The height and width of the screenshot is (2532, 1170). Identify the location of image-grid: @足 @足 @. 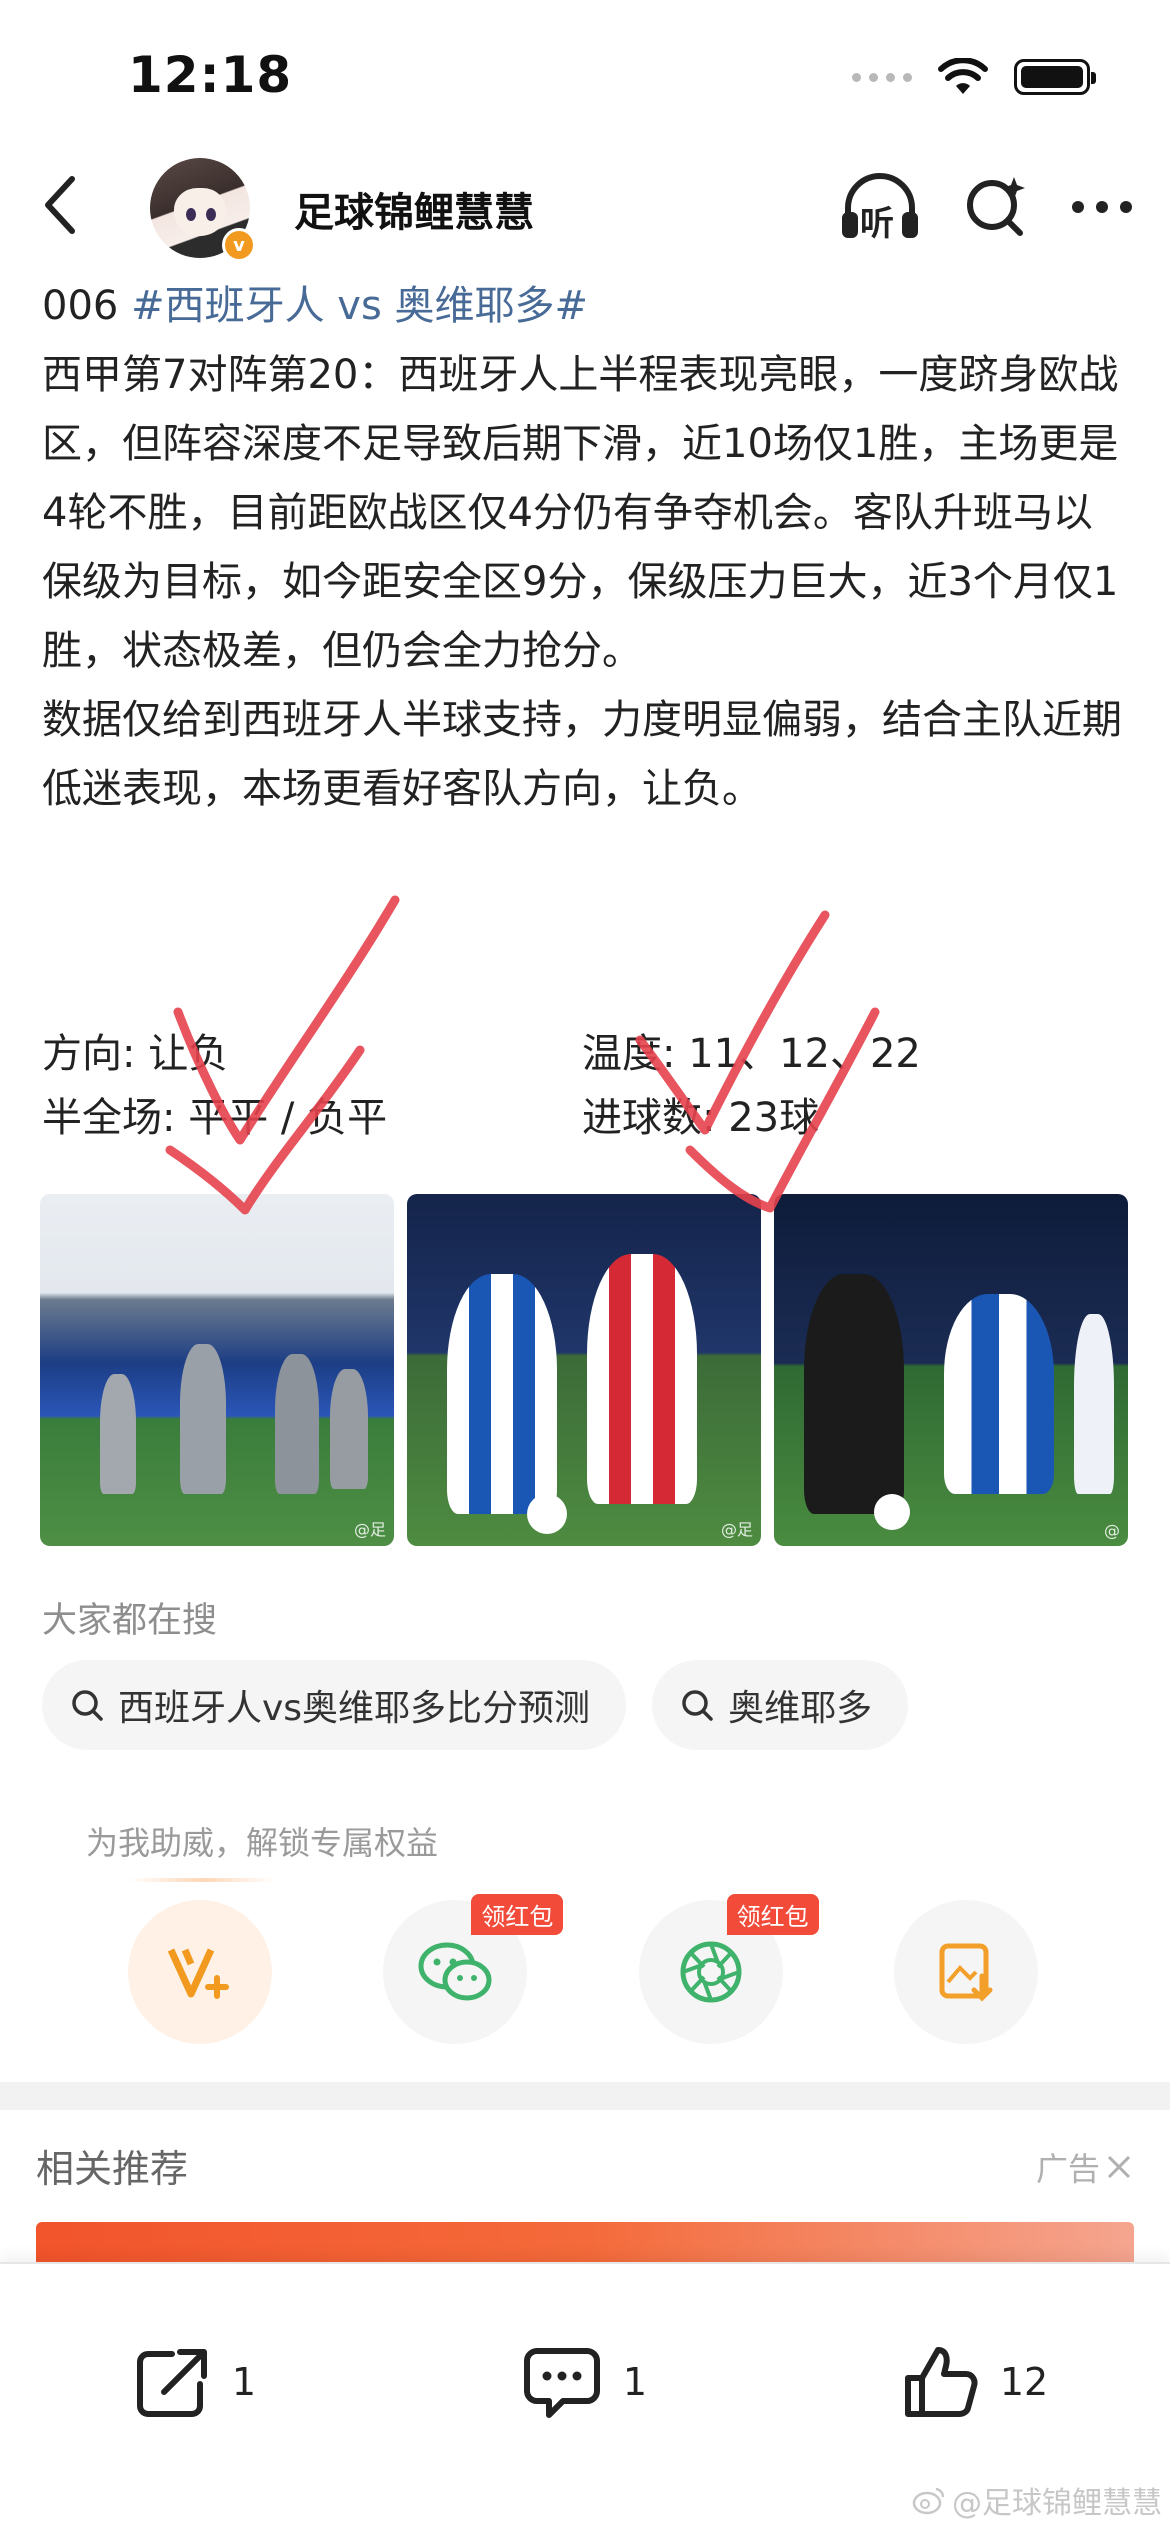
(585, 1370).